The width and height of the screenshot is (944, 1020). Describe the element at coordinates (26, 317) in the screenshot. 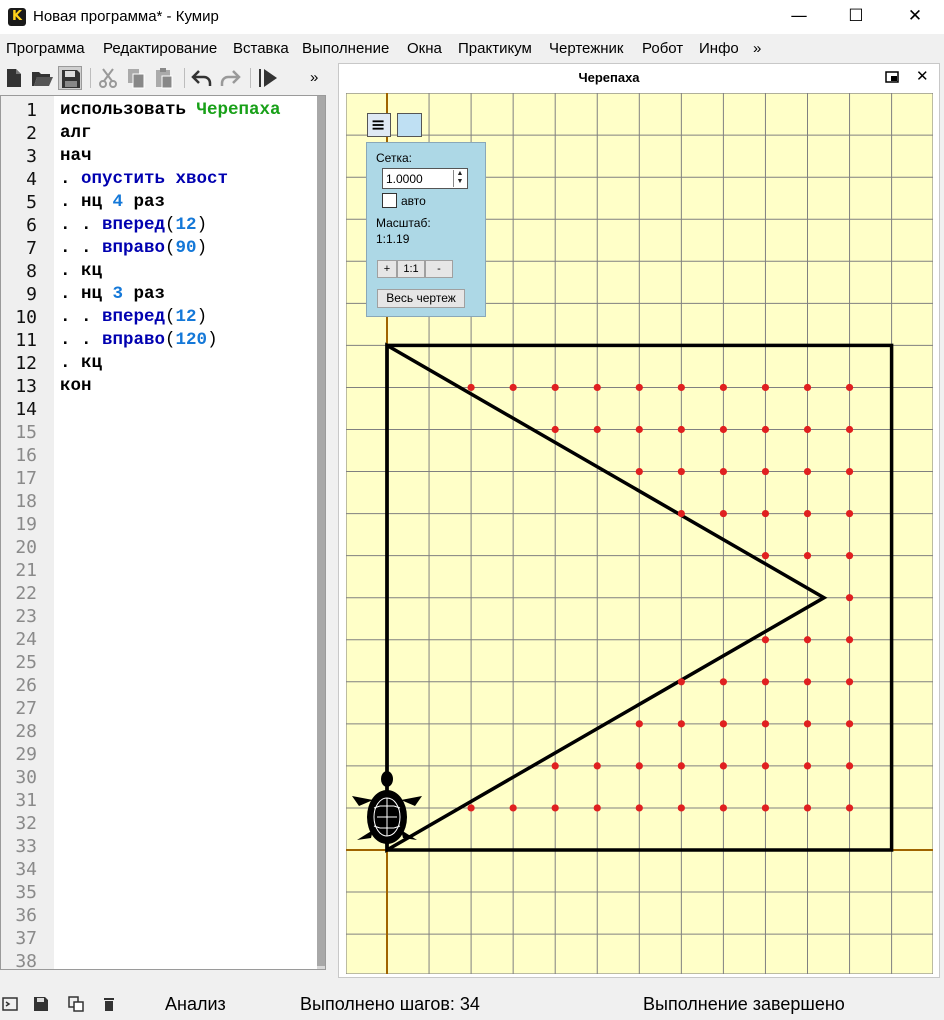

I see `line-number: 10` at that location.